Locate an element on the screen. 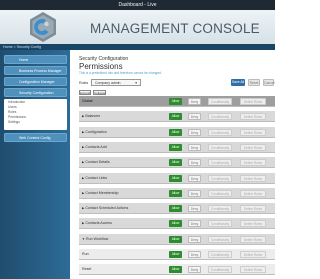  table-row: Run Allow Deny Conditionally Define Rules is located at coordinates (177, 254).